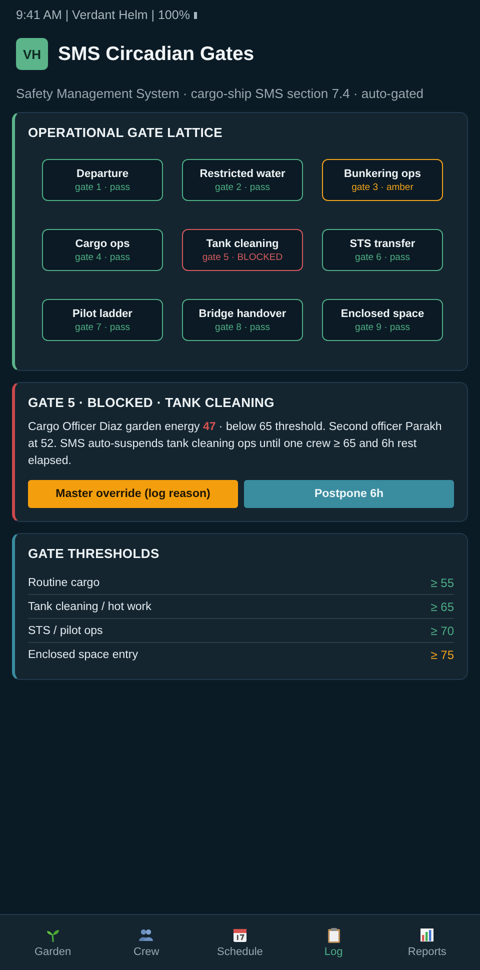 This screenshot has width=480, height=970. What do you see at coordinates (242, 327) in the screenshot?
I see `gate-status: gate 8 · pass` at bounding box center [242, 327].